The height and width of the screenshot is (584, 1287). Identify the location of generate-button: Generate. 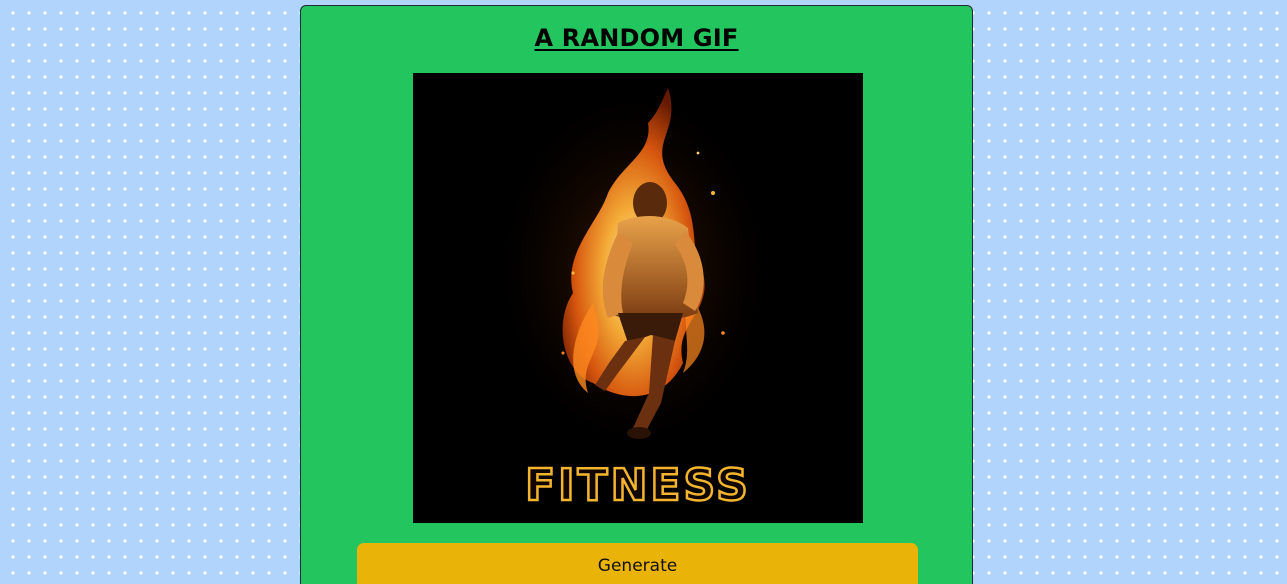
(637, 563).